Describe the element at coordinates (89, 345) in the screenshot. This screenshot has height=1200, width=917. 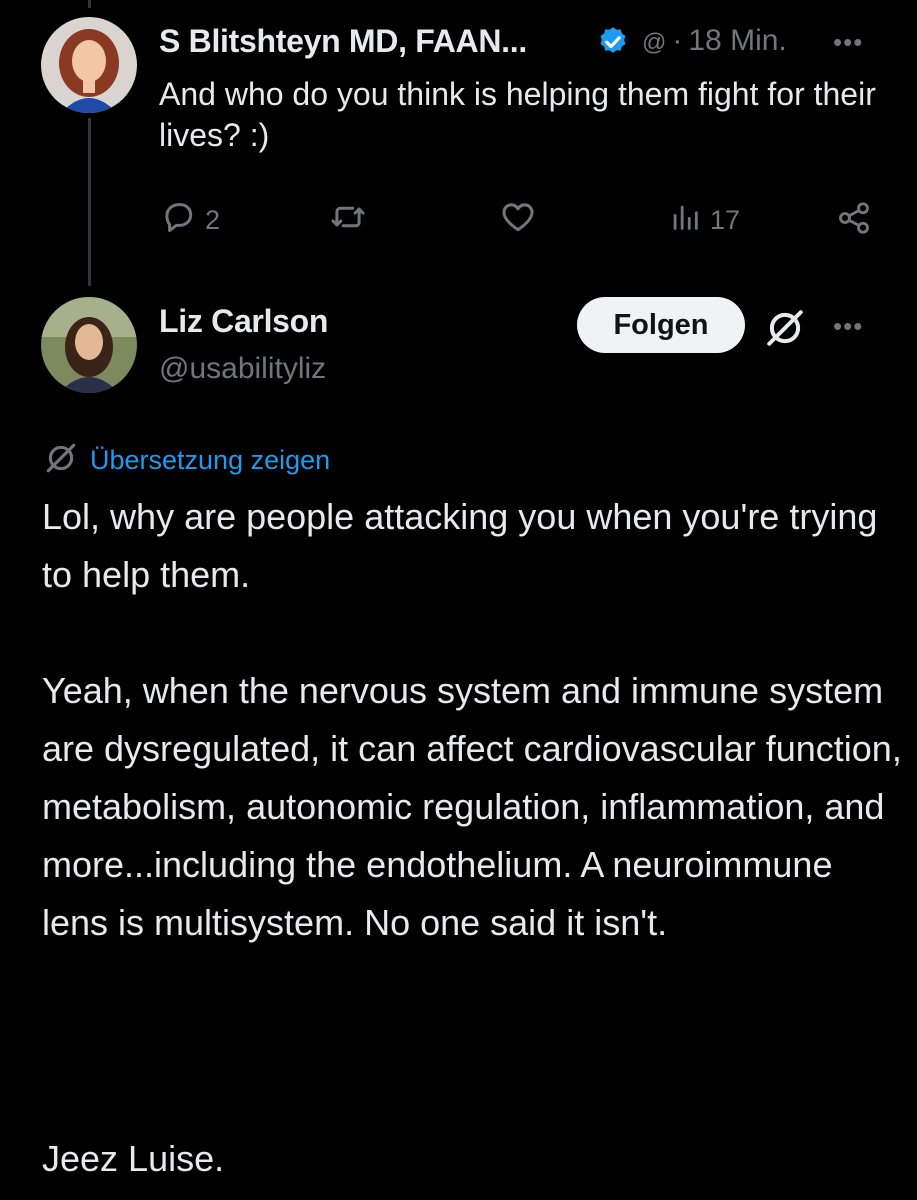
I see `author-avatar-carlson` at that location.